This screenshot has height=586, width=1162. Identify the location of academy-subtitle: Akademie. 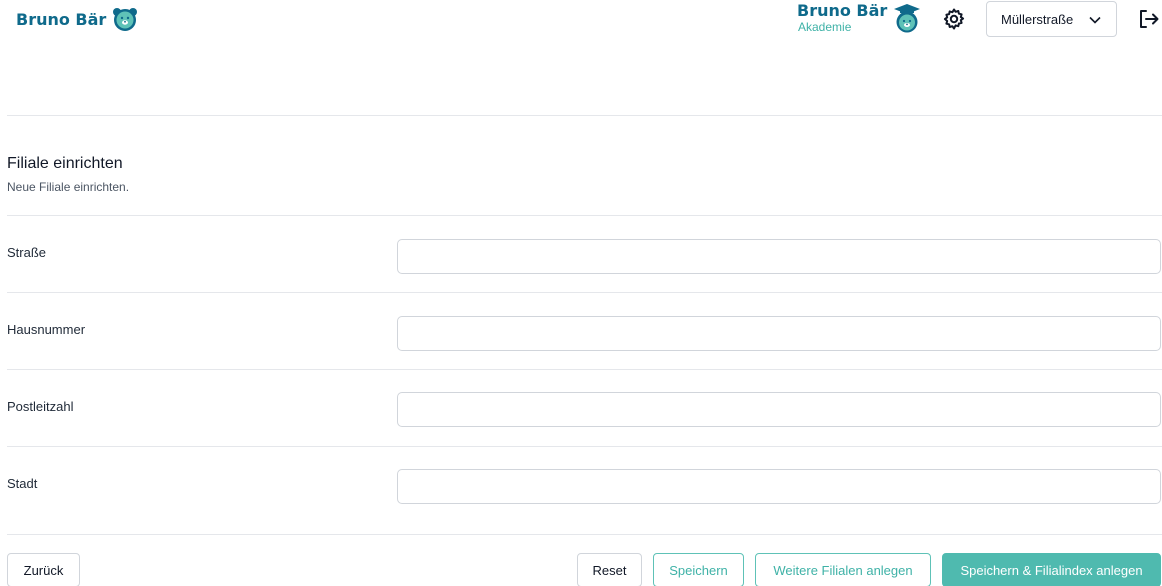
(825, 27).